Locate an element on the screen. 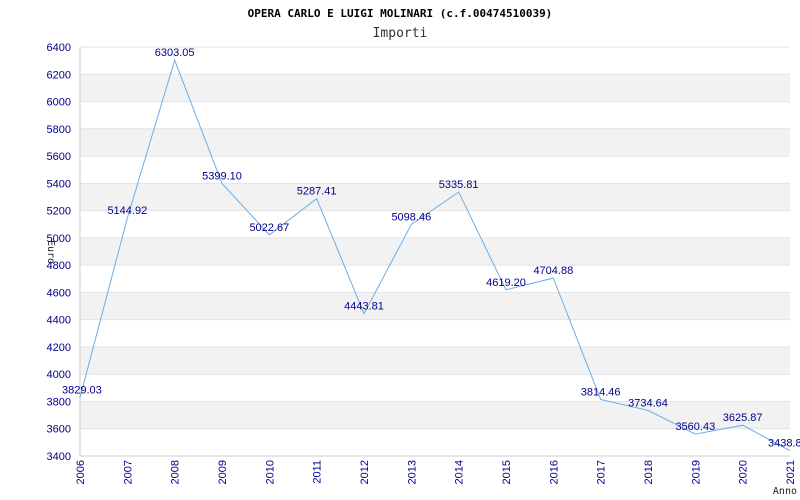 The width and height of the screenshot is (800, 500). x-tick-label: 2019 is located at coordinates (696, 472).